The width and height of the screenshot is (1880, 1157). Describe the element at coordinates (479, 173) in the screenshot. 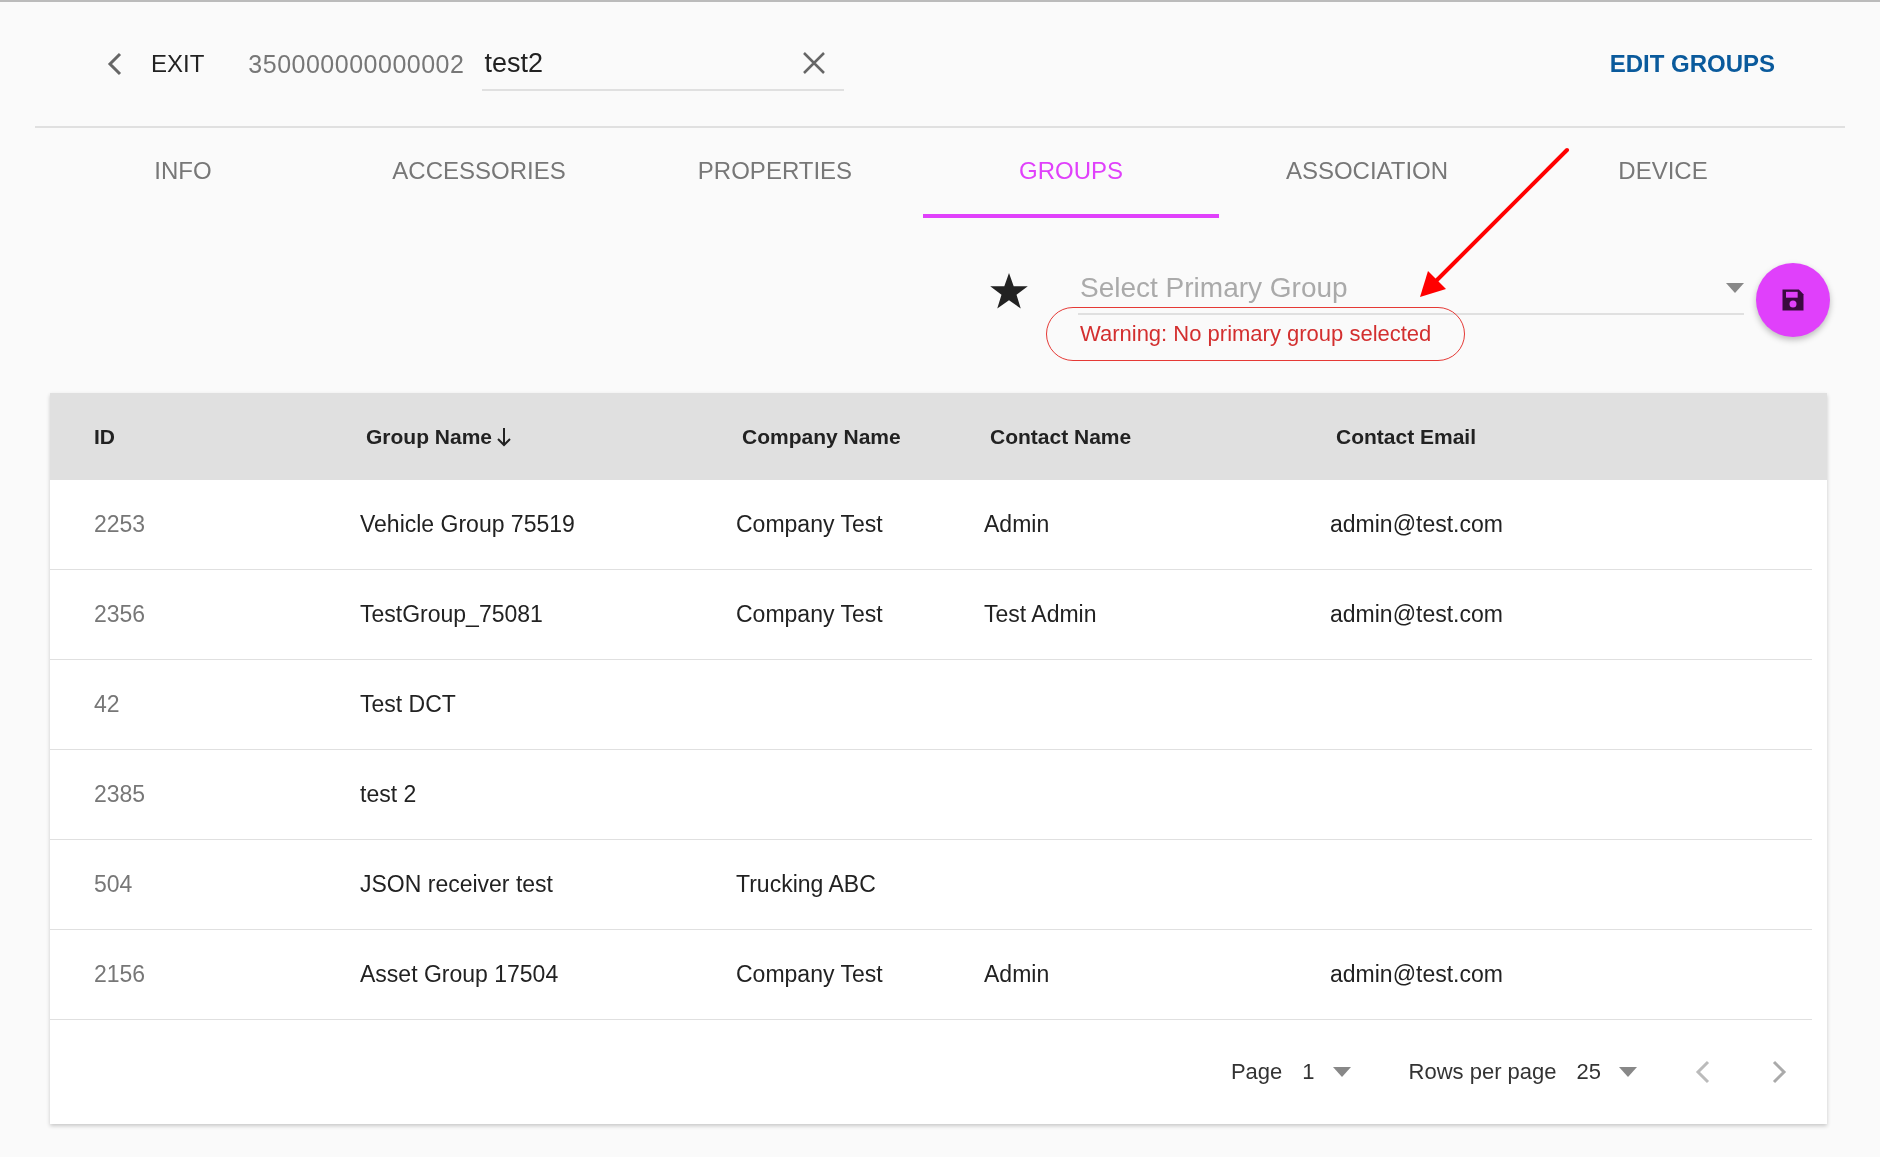

I see `tab: ACCESSORIES` at that location.